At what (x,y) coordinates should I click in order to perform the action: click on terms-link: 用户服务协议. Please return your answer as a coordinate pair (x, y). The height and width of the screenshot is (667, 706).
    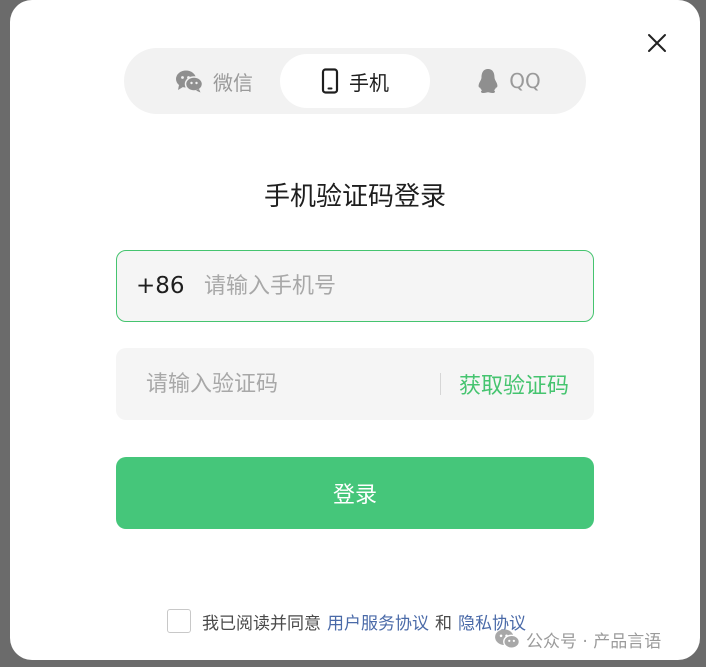
    Looking at the image, I should click on (378, 621).